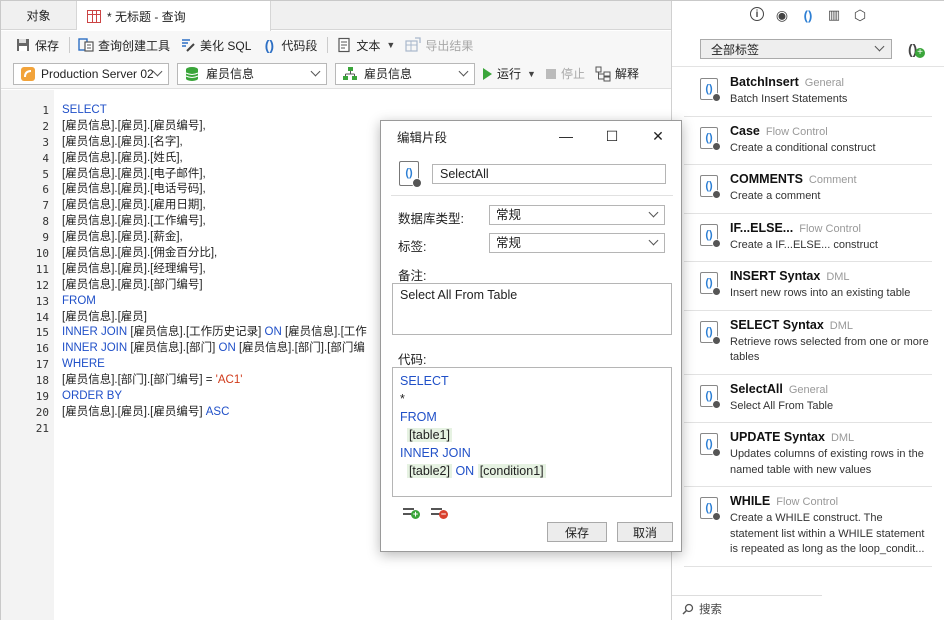  What do you see at coordinates (443, 514) in the screenshot?
I see `minus-icon: −` at bounding box center [443, 514].